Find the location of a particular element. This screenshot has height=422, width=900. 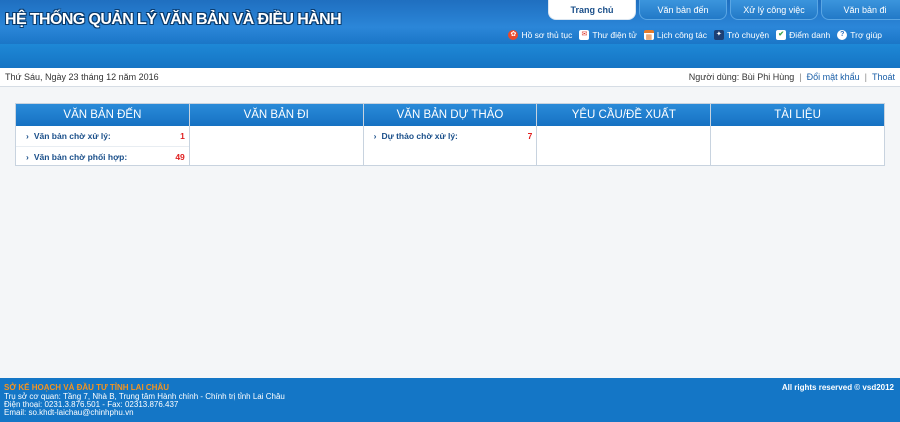

mail-icon: ✉ is located at coordinates (584, 35).